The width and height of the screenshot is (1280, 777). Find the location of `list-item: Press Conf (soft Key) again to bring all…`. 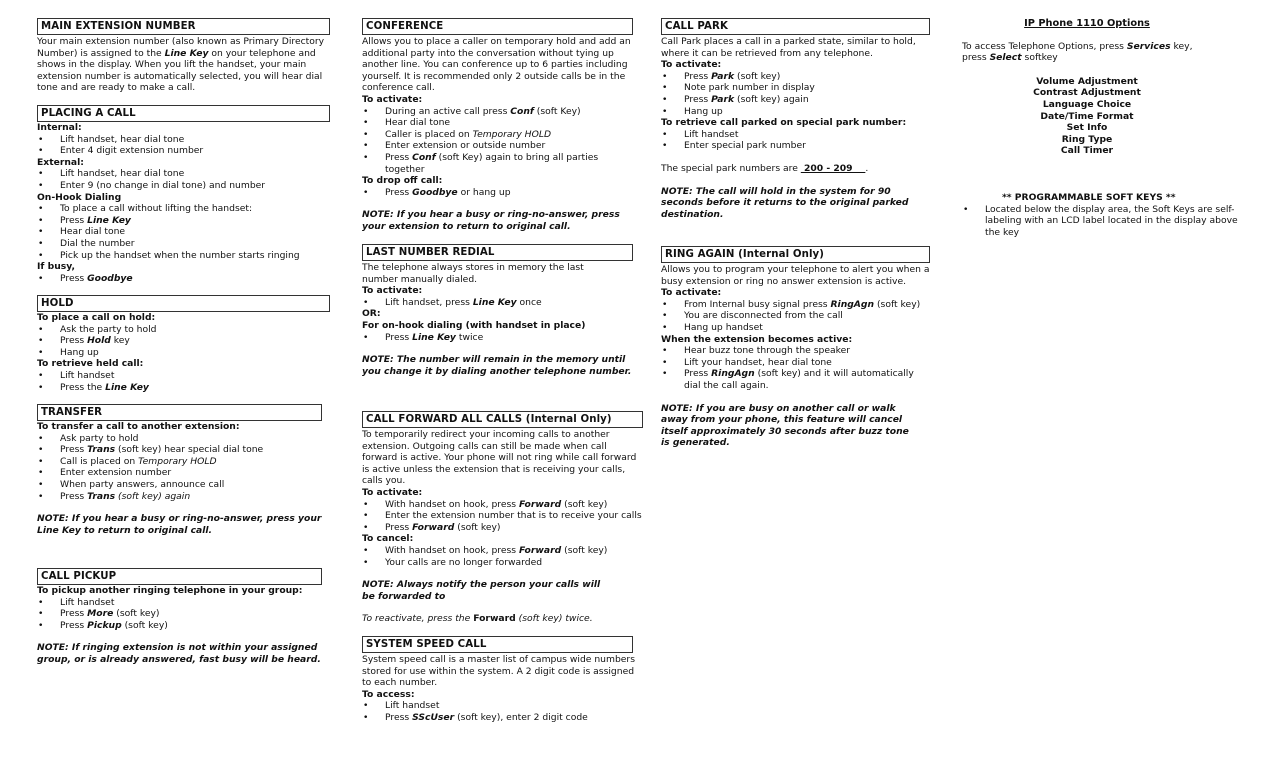

list-item: Press Conf (soft Key) again to bring all… is located at coordinates (501, 163).